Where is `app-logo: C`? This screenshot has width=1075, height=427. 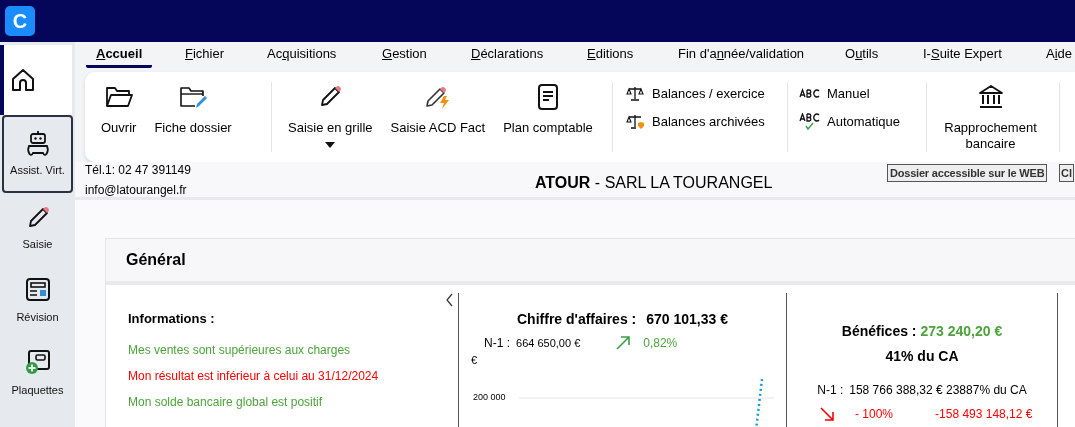
app-logo: C is located at coordinates (20, 21).